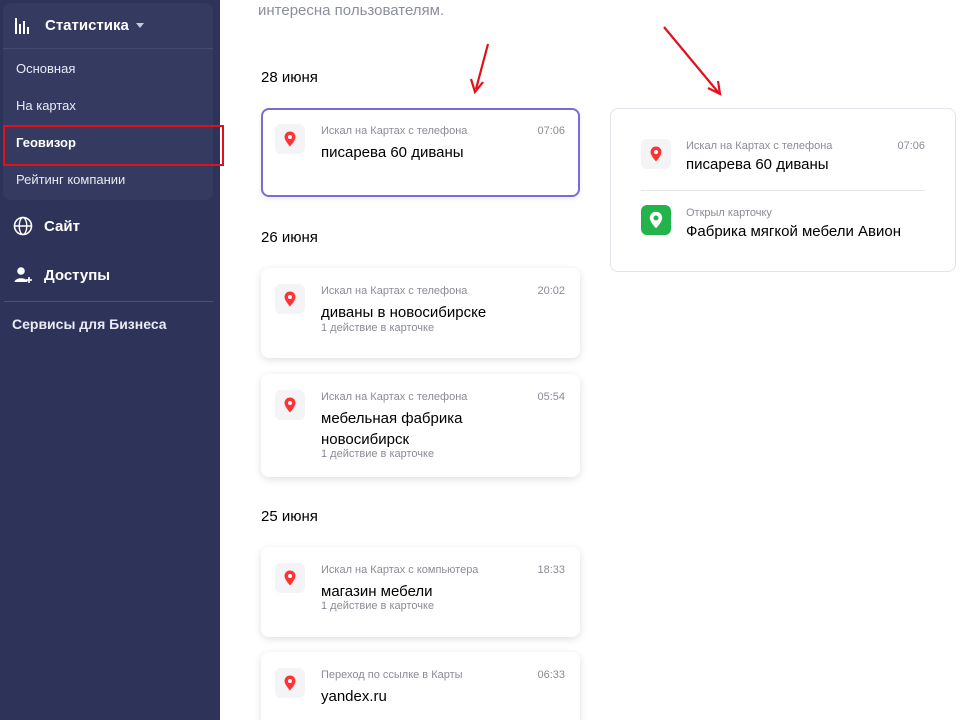 The width and height of the screenshot is (963, 720). I want to click on sidebar-item-site: Сайт, so click(46, 226).